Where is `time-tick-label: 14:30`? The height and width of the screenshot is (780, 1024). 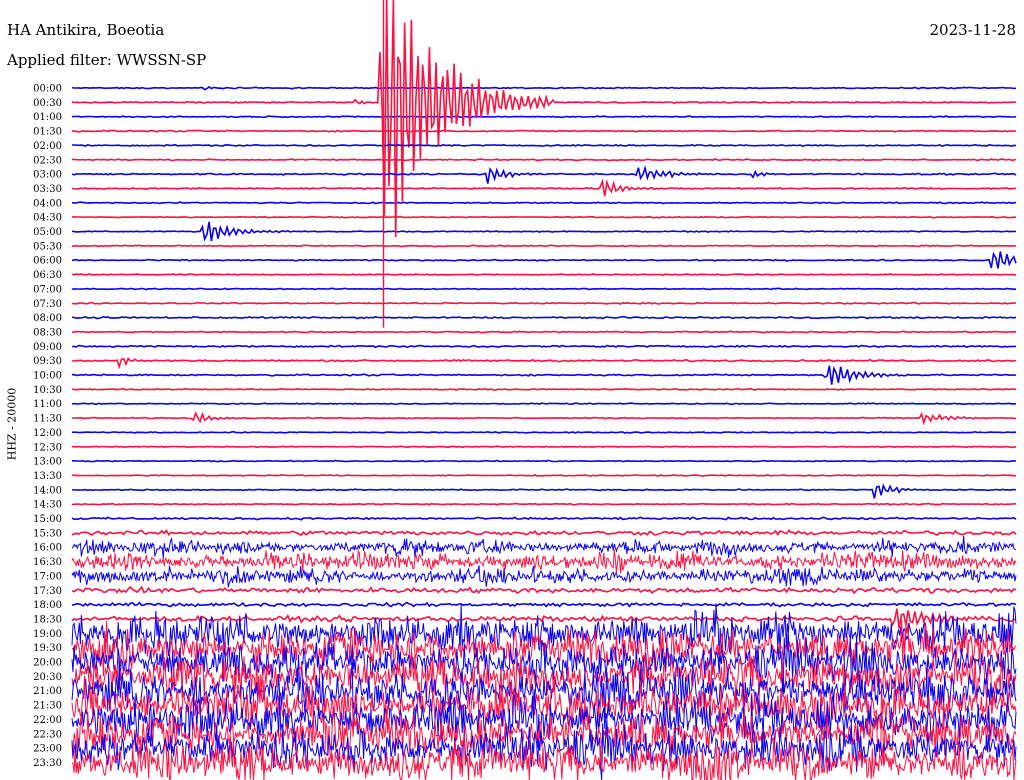
time-tick-label: 14:30 is located at coordinates (47, 505).